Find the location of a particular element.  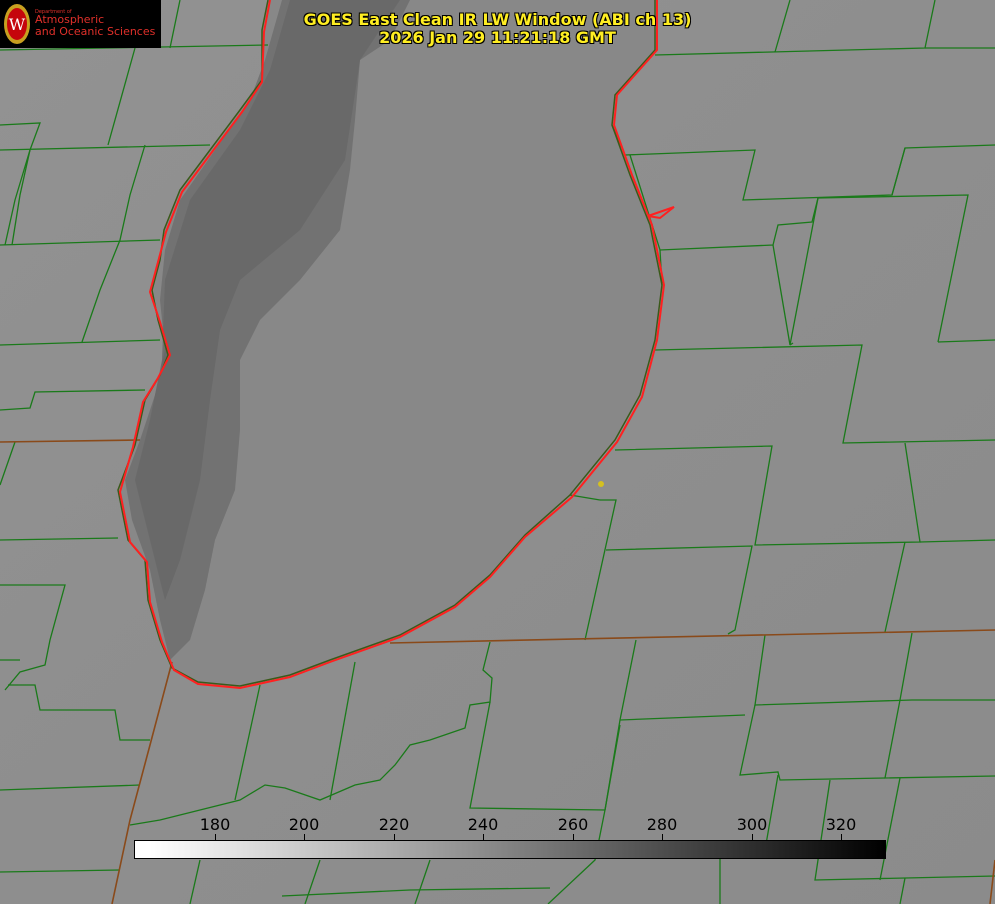

title-timestamp: 2026 Jan 29 11:21:18 GMT is located at coordinates (497, 37).